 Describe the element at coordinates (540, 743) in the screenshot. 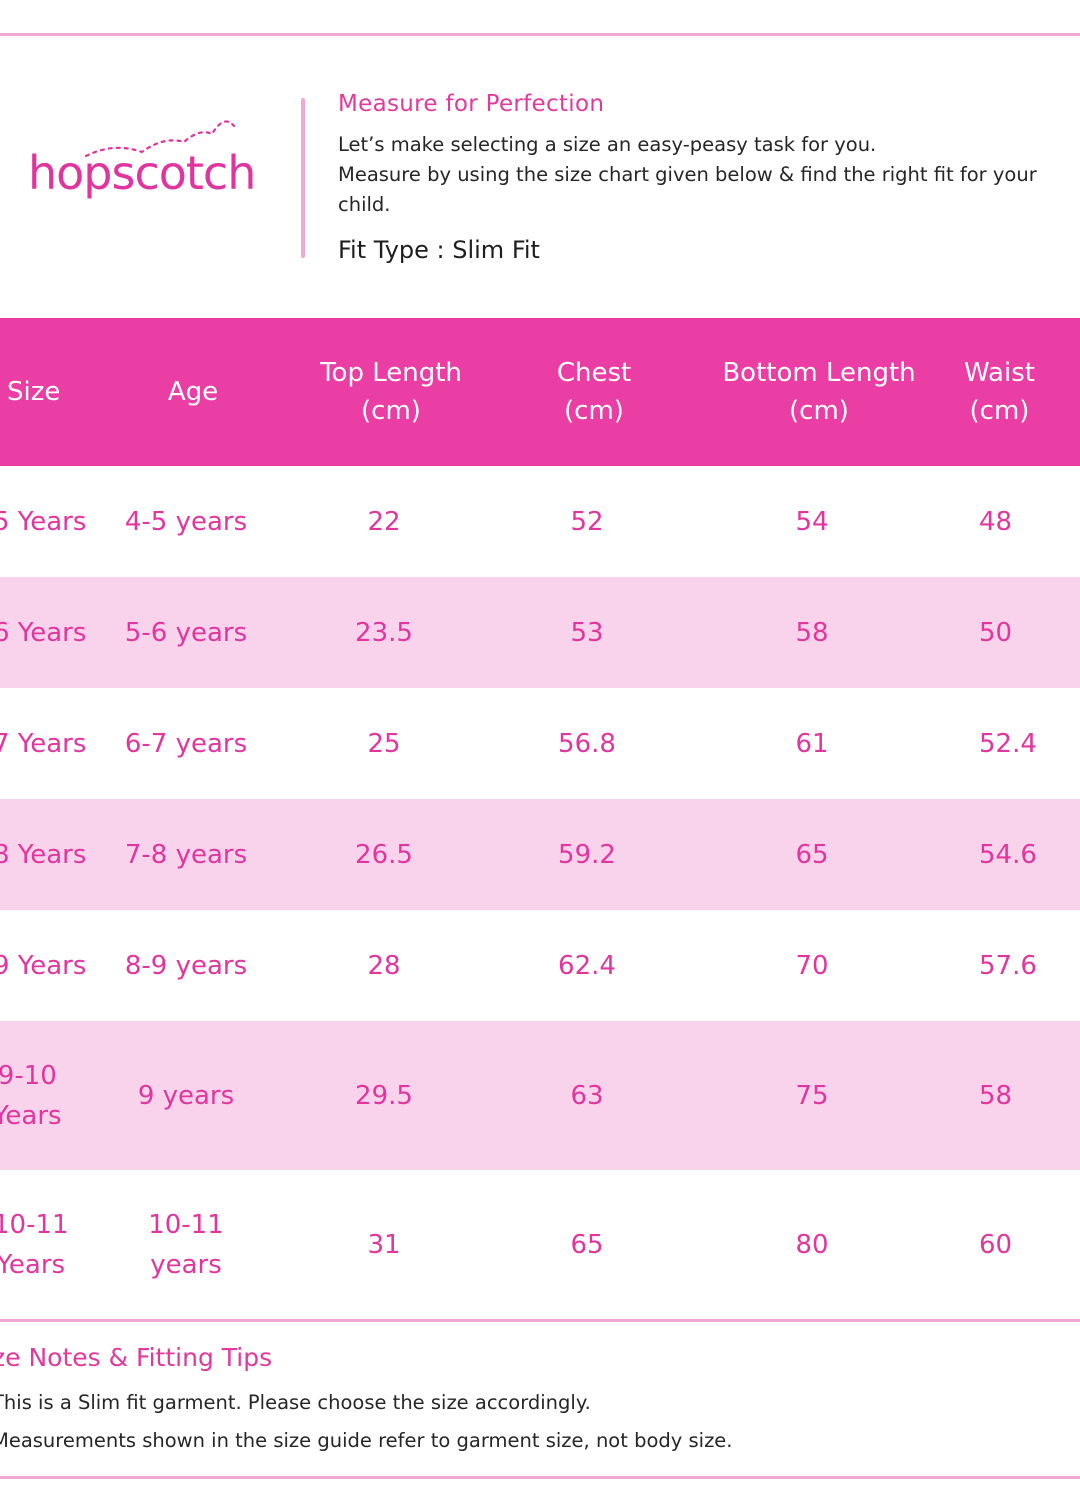

I see `table-row: 7 Years 6-7 years 25 56.8 61 52.4` at that location.